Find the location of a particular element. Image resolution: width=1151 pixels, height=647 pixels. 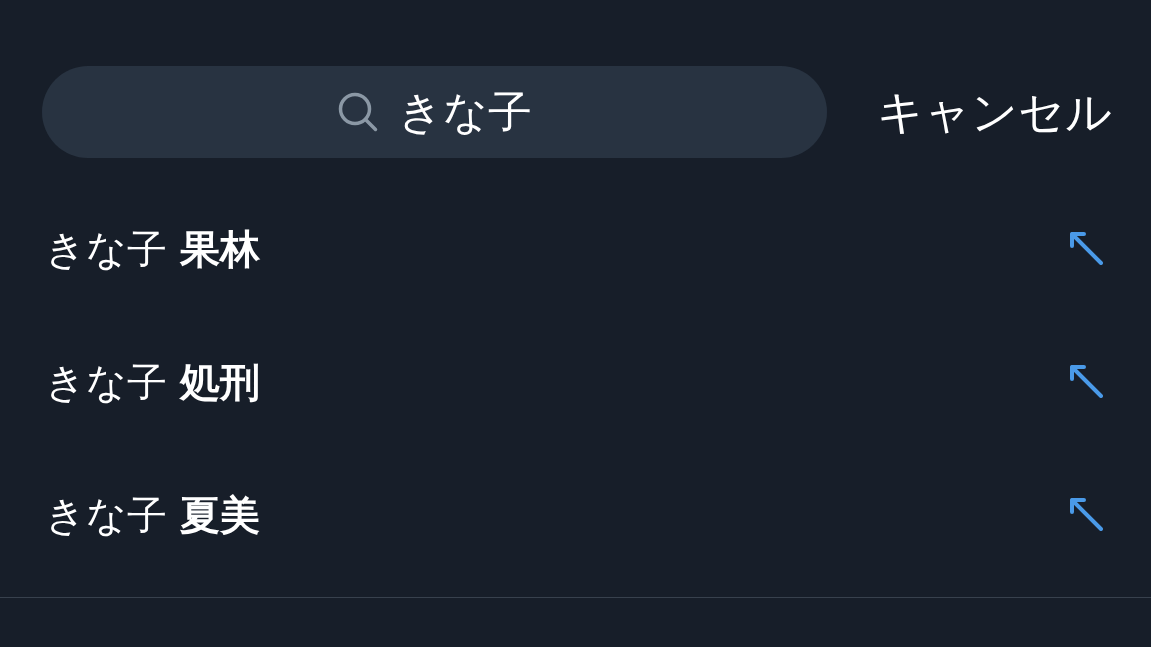

suggestion-text: きな子 果林 is located at coordinates (152, 248).